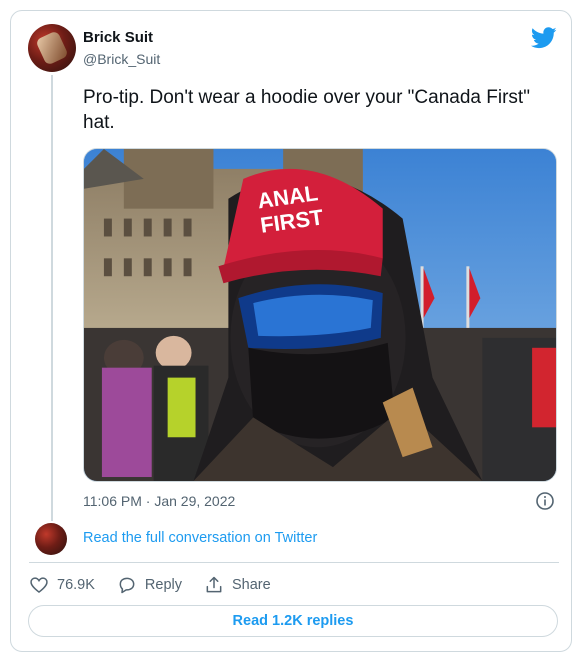 This screenshot has height=662, width=582. Describe the element at coordinates (52, 298) in the screenshot. I see `thread-line` at that location.